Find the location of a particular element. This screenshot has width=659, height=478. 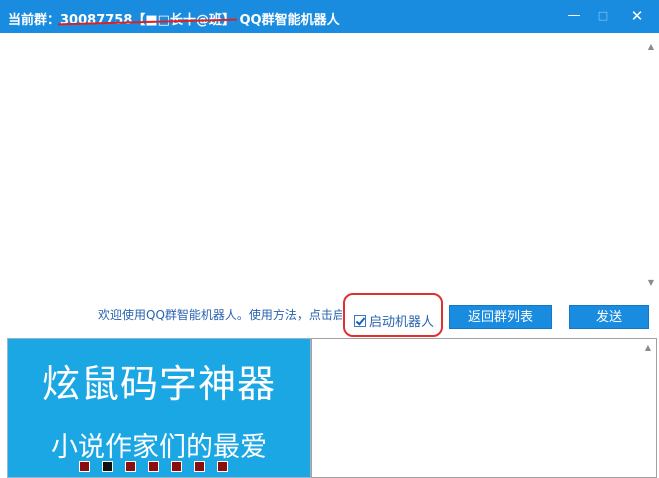

chat-scrollbar: ▲ ▼ is located at coordinates (651, 162).